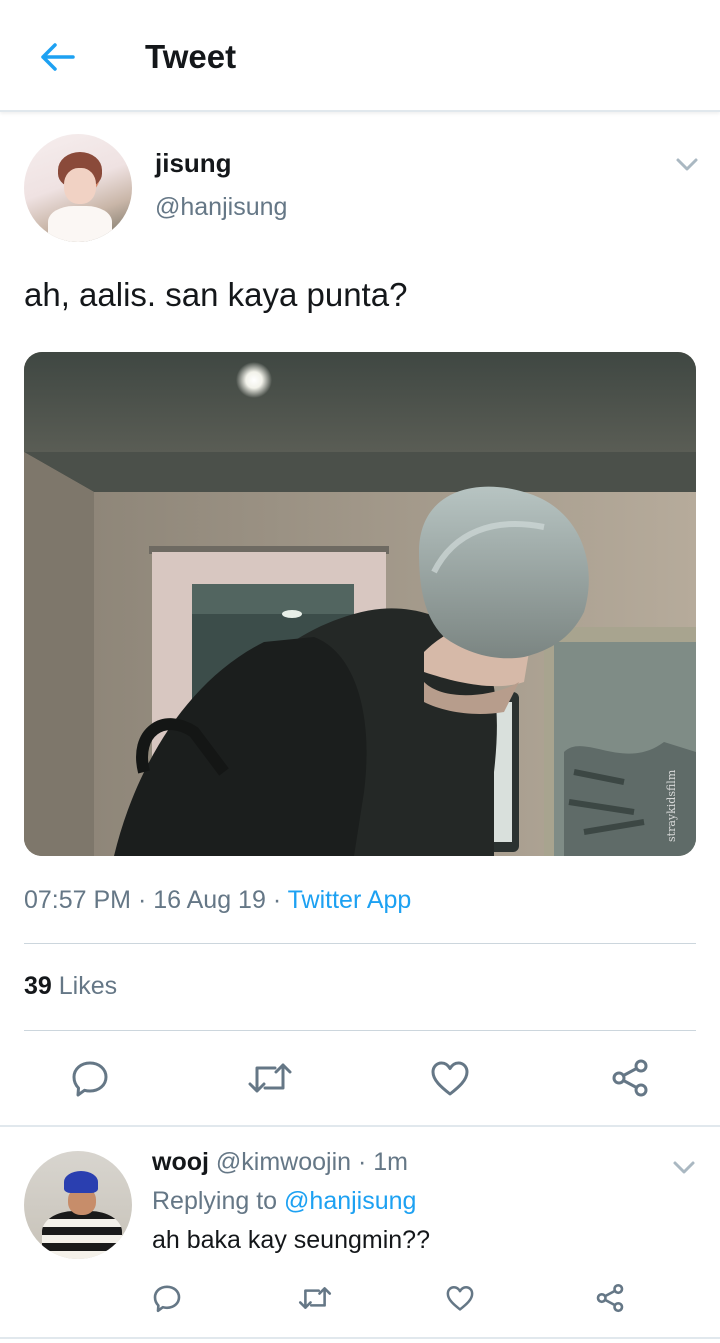 This screenshot has width=720, height=1343. I want to click on top-app-bar: Tweet, so click(360, 56).